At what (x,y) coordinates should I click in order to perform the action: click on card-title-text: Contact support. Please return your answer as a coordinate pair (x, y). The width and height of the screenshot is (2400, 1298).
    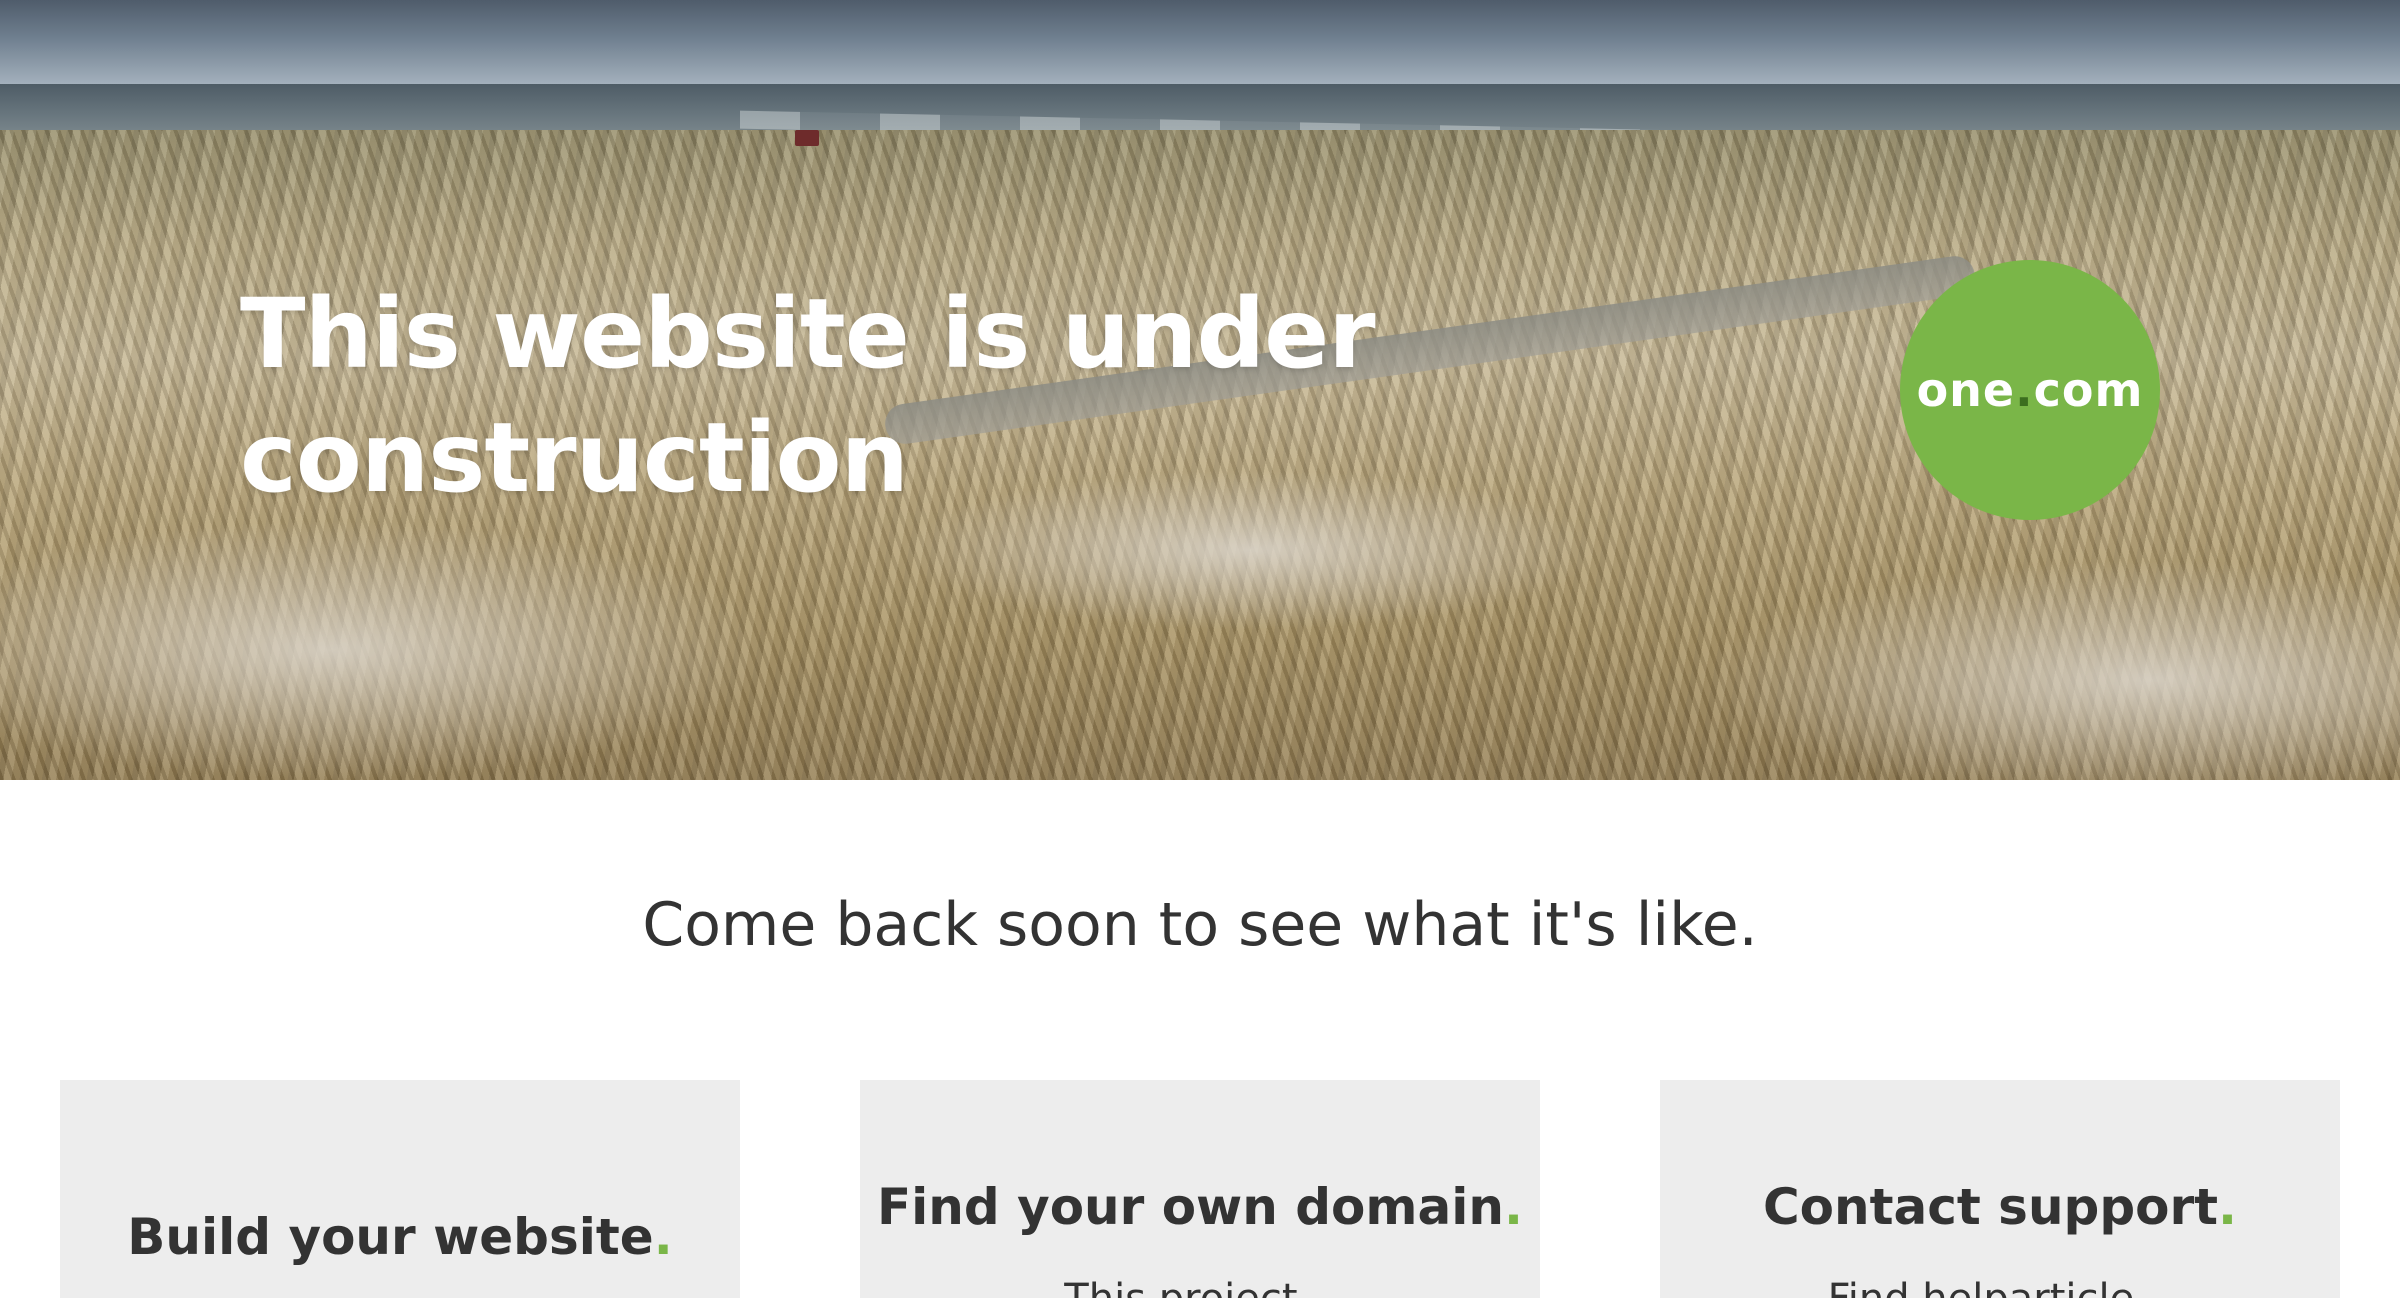
    Looking at the image, I should click on (1990, 1207).